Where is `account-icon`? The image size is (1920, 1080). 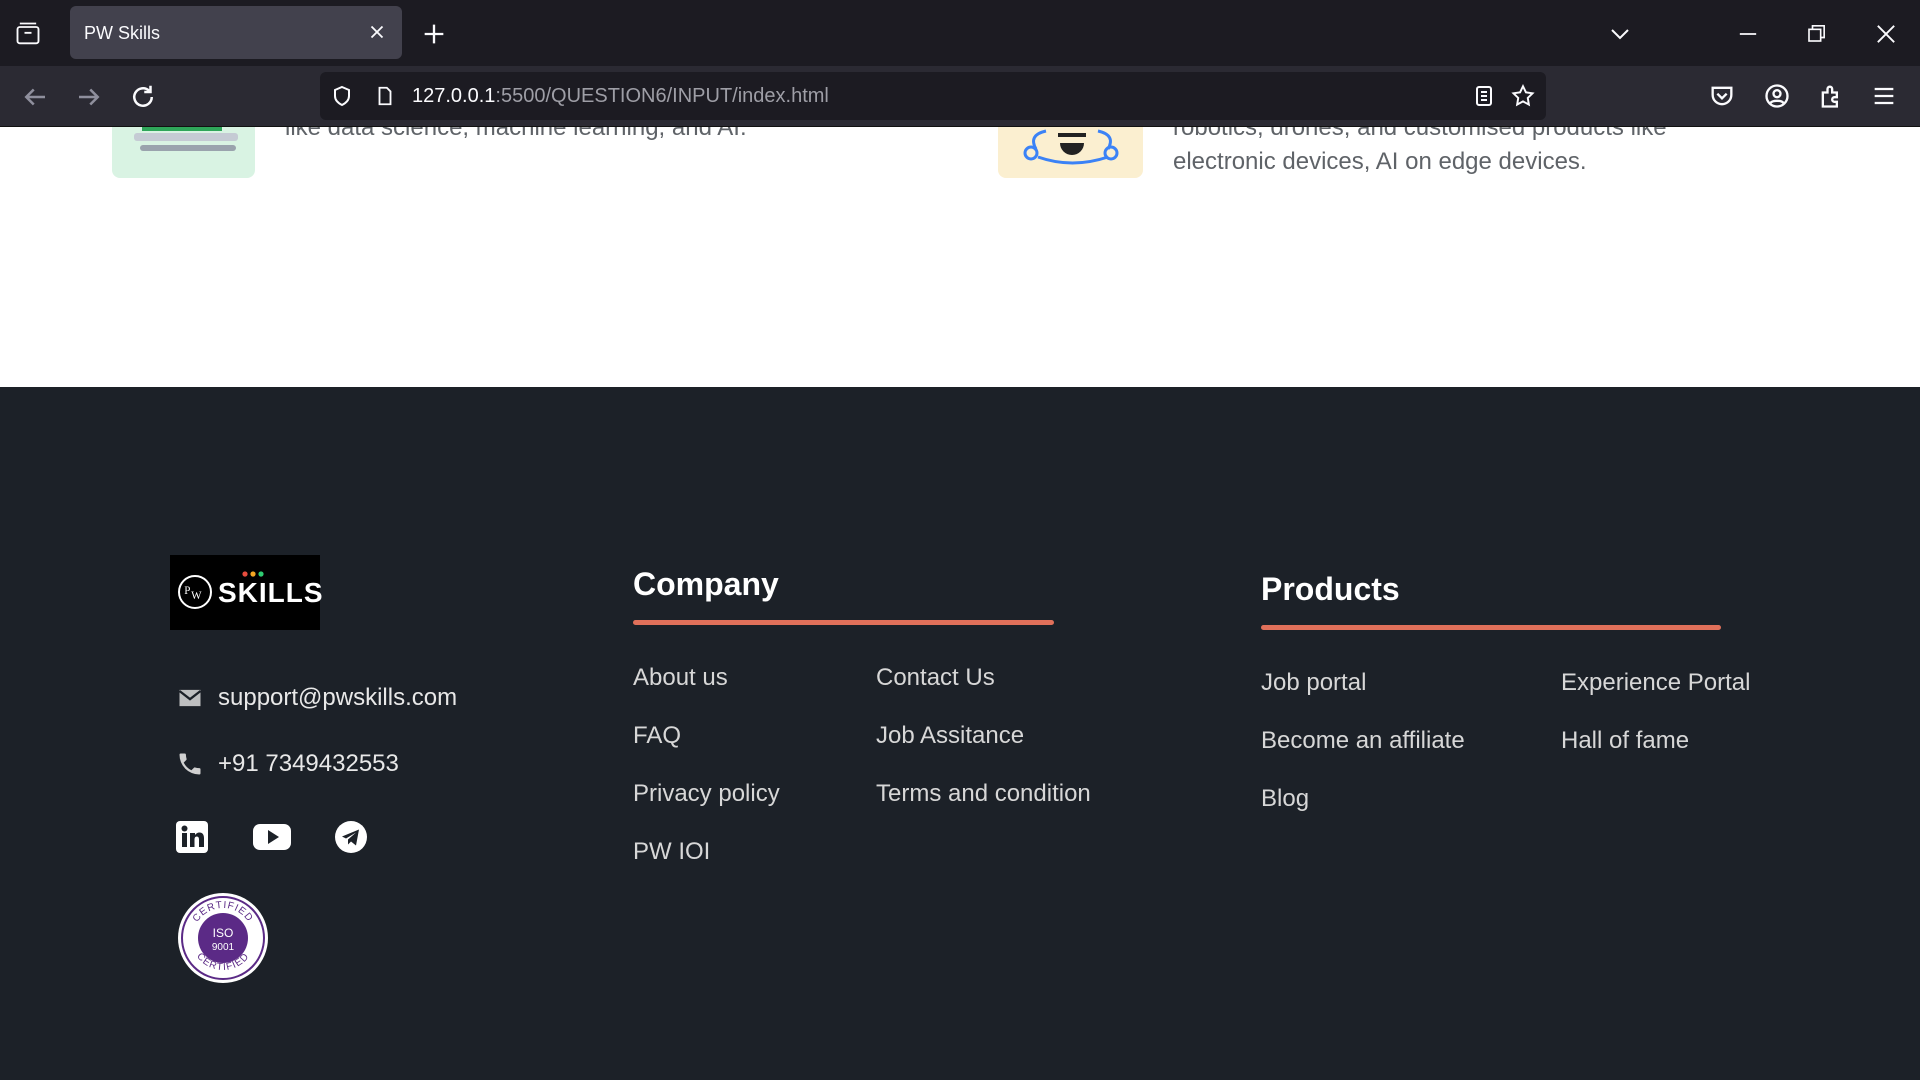 account-icon is located at coordinates (1777, 96).